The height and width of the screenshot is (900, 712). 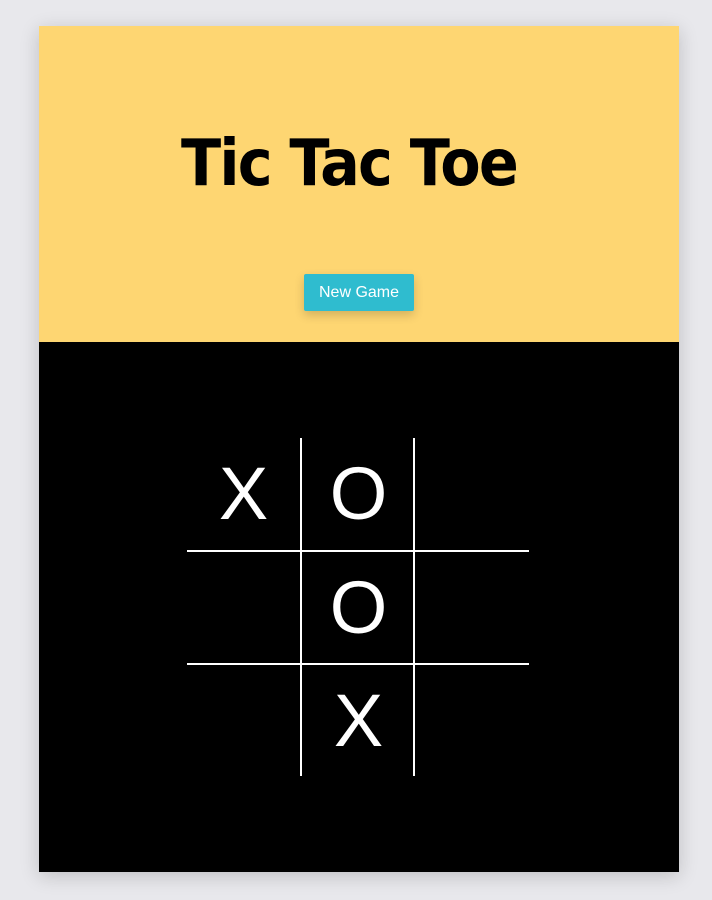 What do you see at coordinates (350, 164) in the screenshot?
I see `game-title: Tic Tac Toe` at bounding box center [350, 164].